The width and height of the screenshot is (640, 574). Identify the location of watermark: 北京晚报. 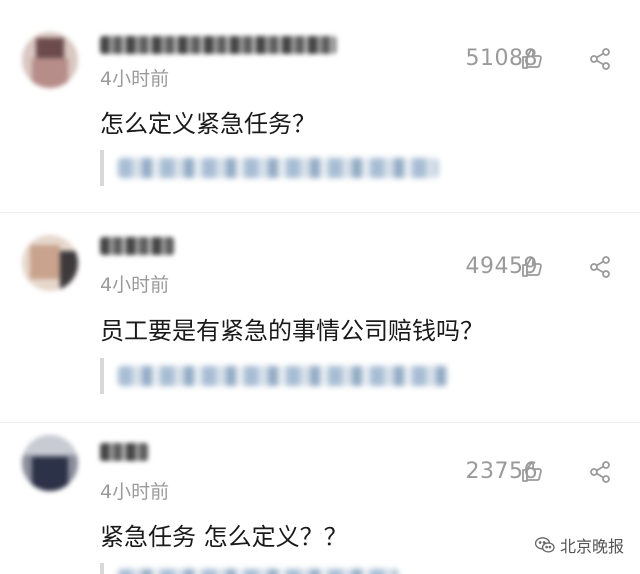
(579, 545).